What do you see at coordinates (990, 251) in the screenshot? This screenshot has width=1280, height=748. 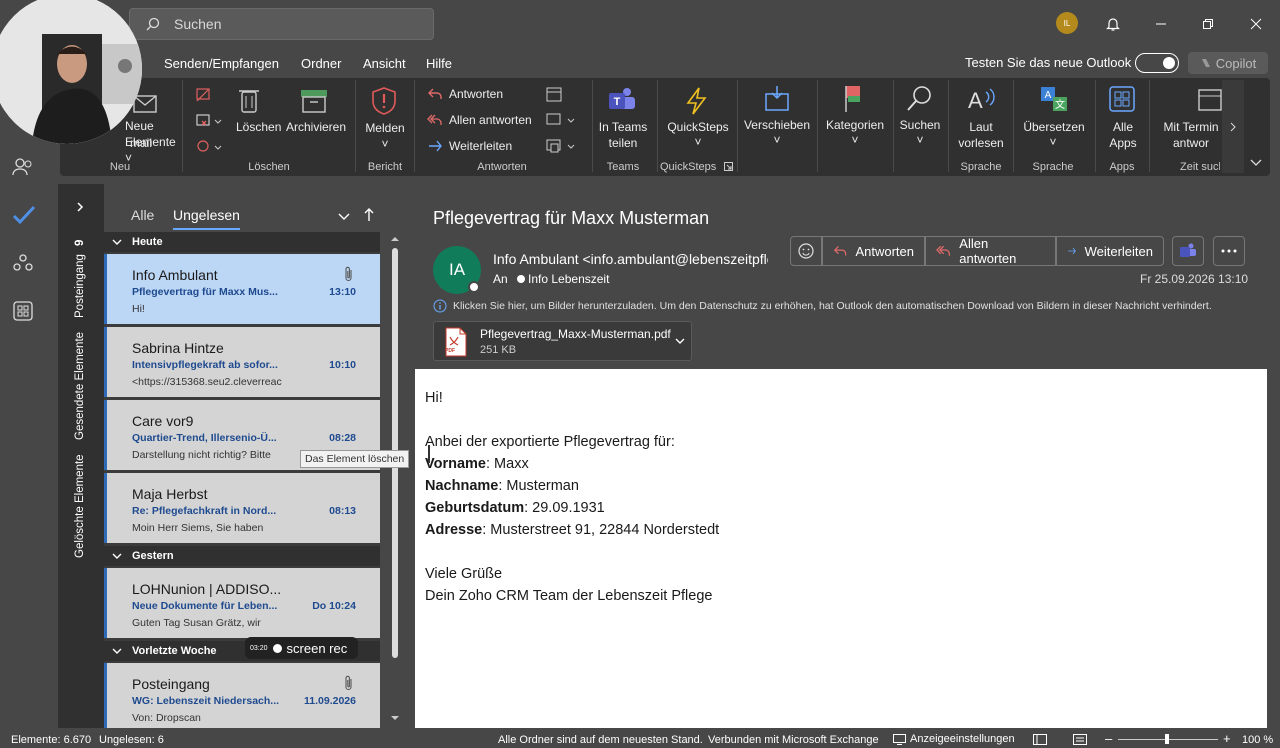 I see `reply-all-button: Allen antworten` at bounding box center [990, 251].